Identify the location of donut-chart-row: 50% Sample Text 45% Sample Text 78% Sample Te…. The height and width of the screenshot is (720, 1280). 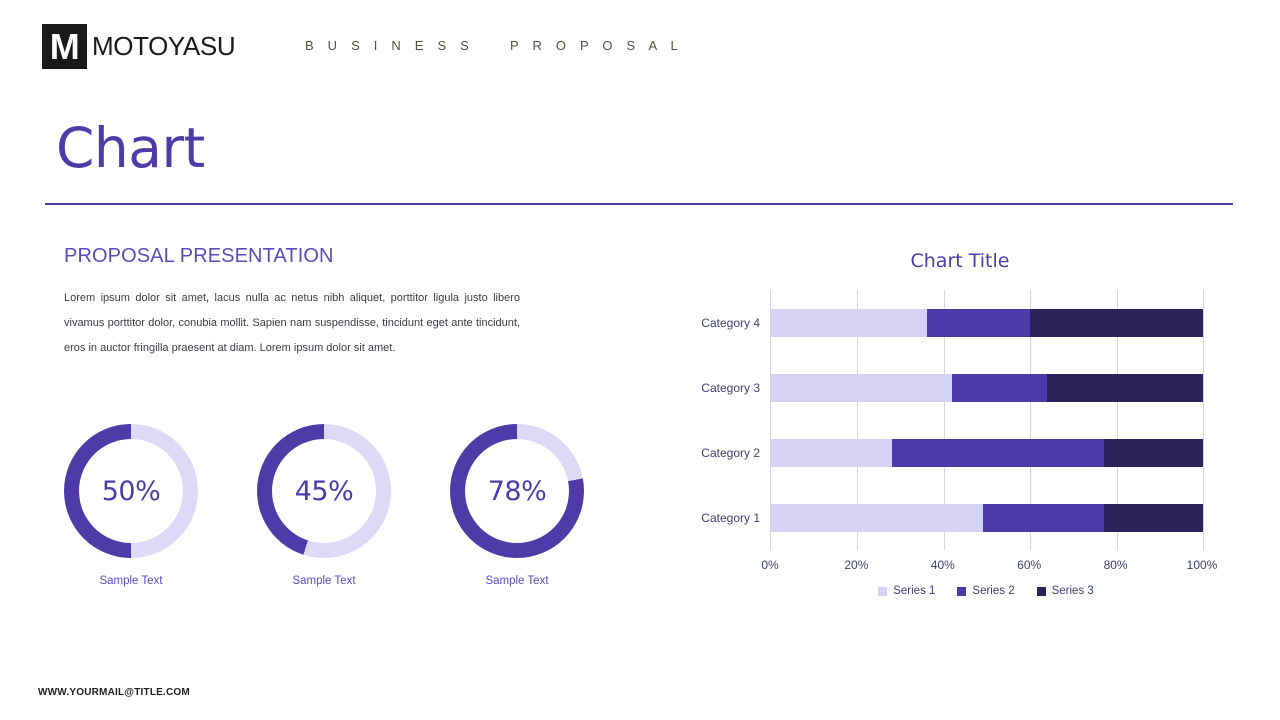
(324, 505).